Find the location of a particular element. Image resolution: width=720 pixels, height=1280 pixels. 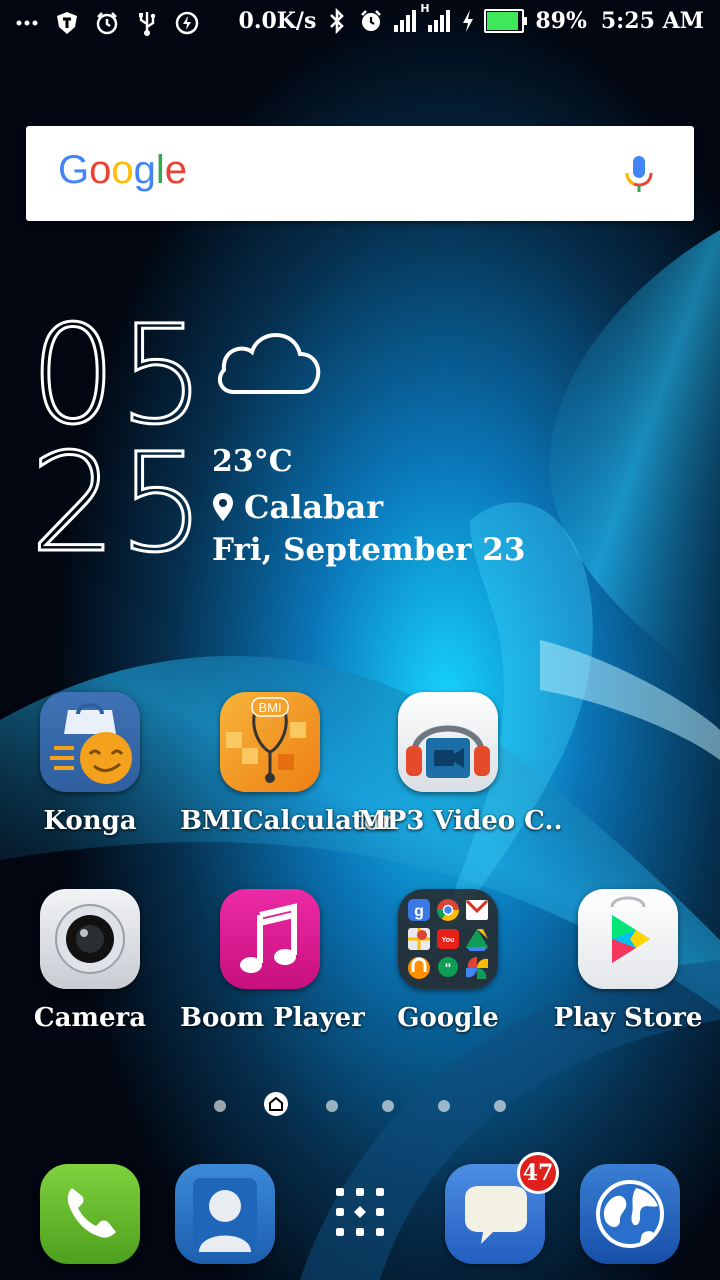

shield-icon is located at coordinates (67, 23).